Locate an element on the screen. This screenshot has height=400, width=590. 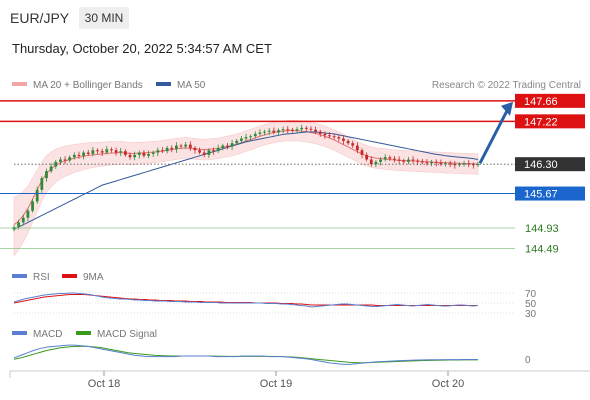
current-price-label: 146.30 is located at coordinates (541, 165).